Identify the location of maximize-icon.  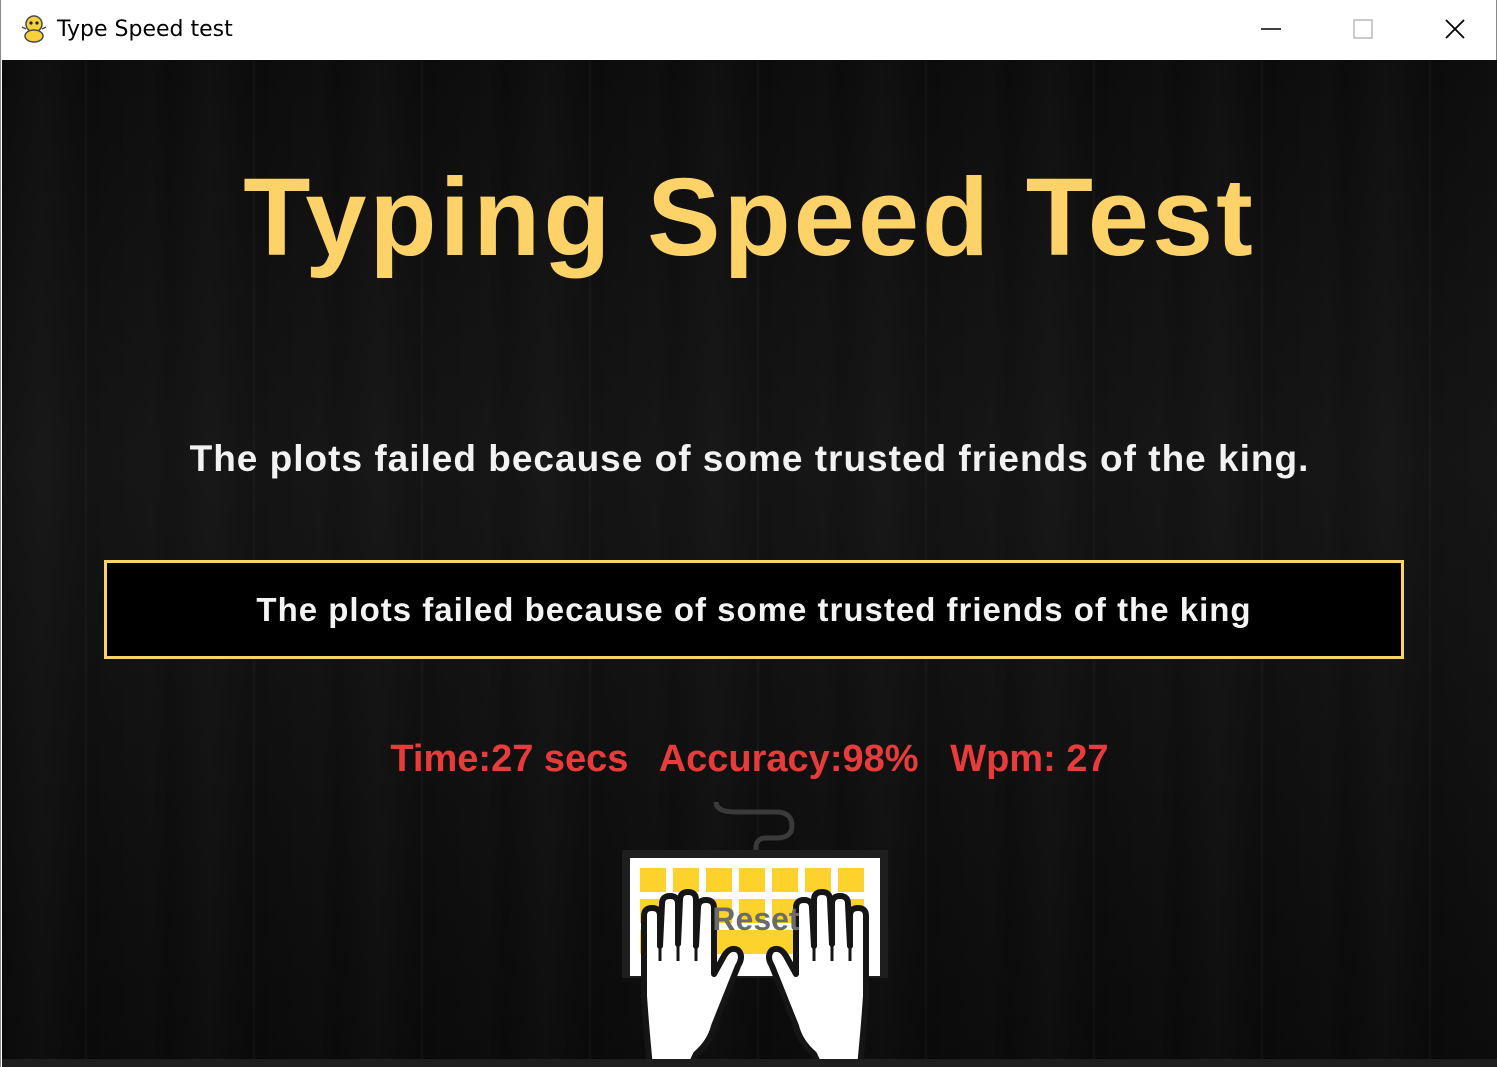
(1363, 29).